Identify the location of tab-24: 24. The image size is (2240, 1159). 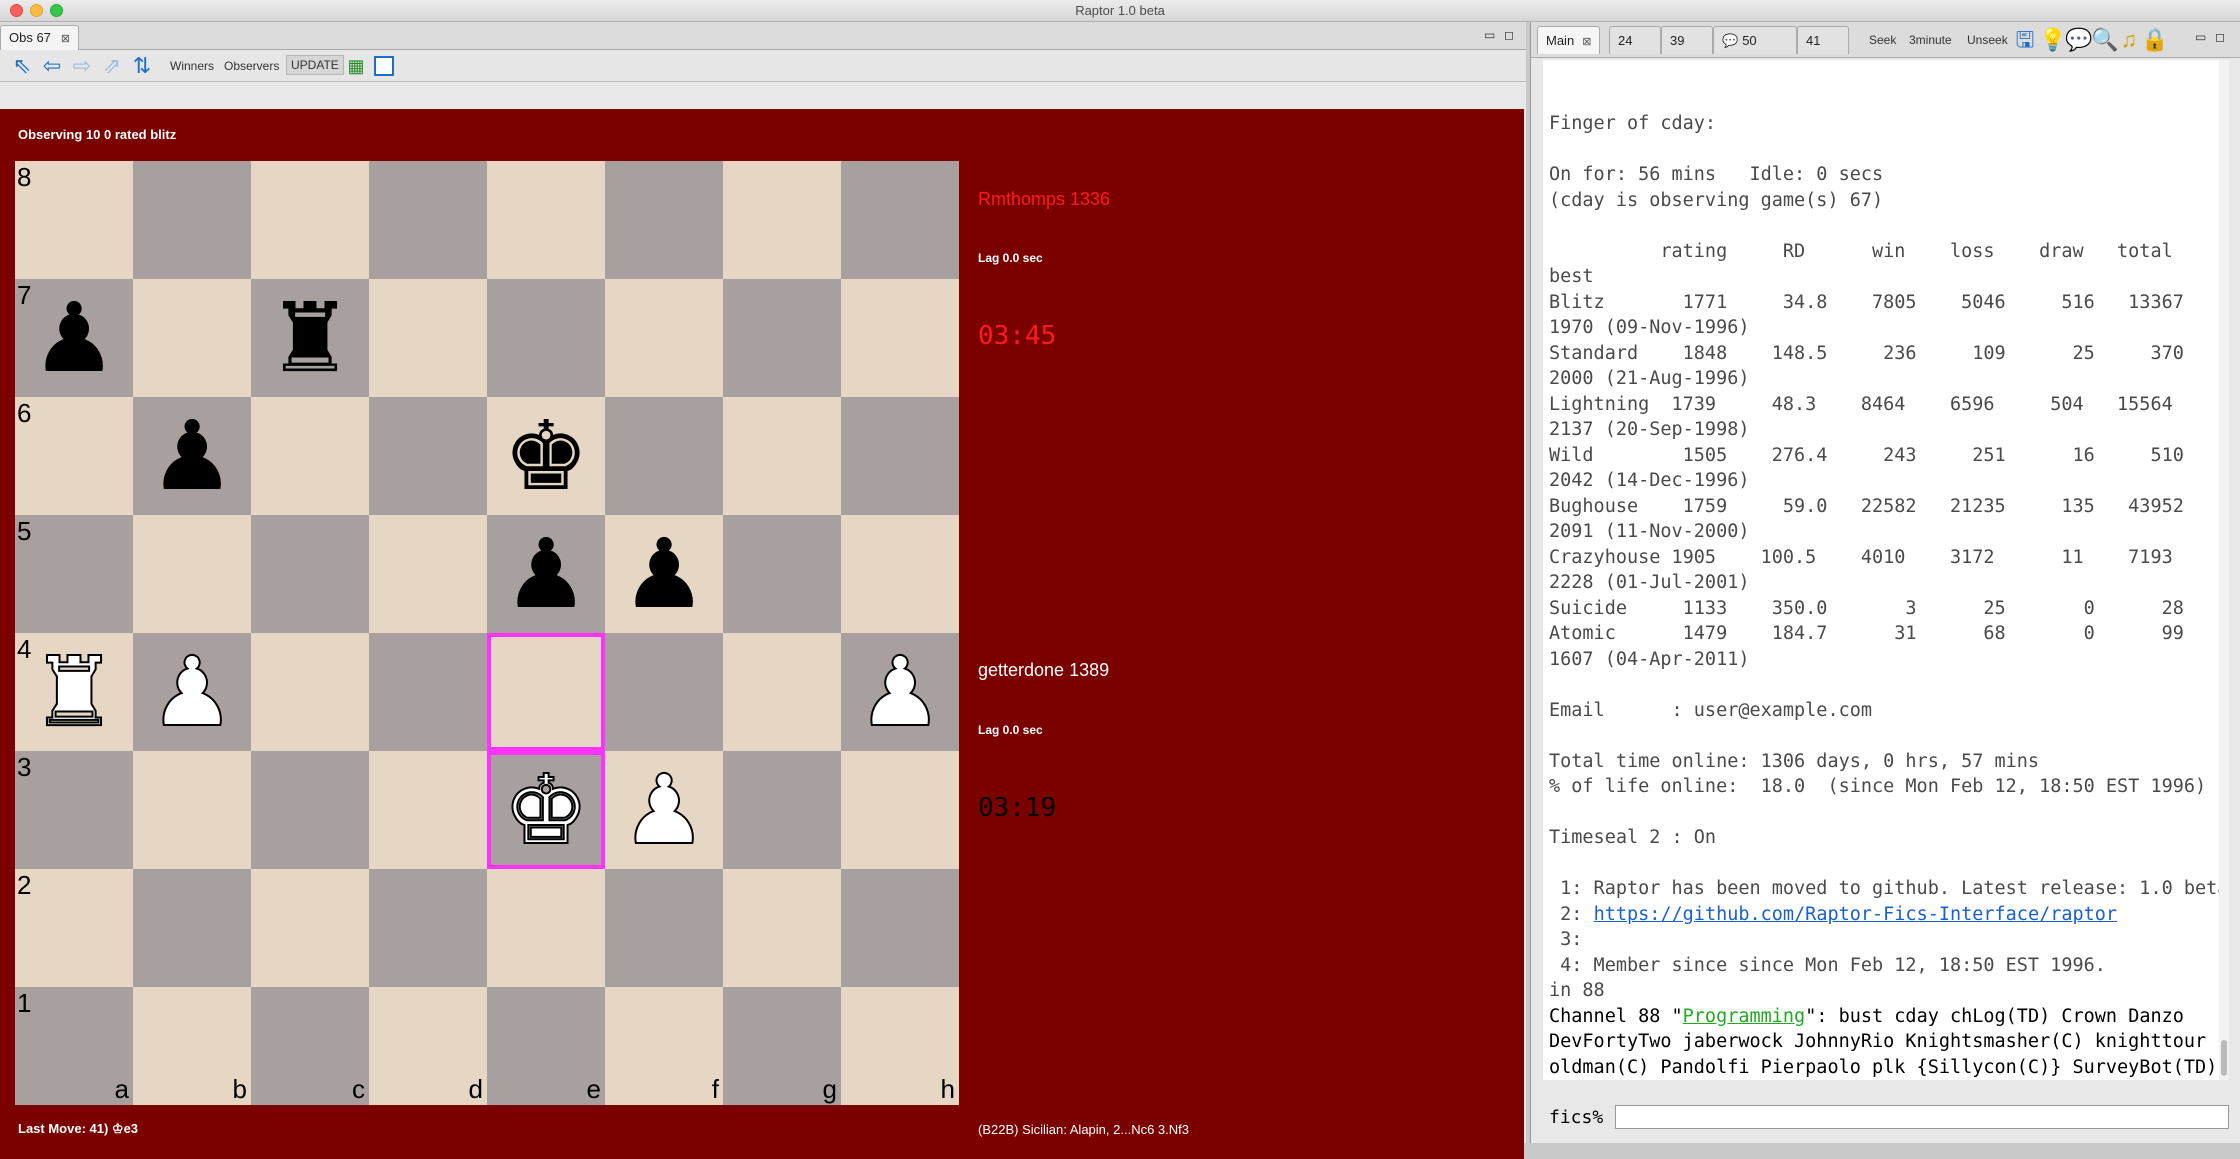
(1635, 40).